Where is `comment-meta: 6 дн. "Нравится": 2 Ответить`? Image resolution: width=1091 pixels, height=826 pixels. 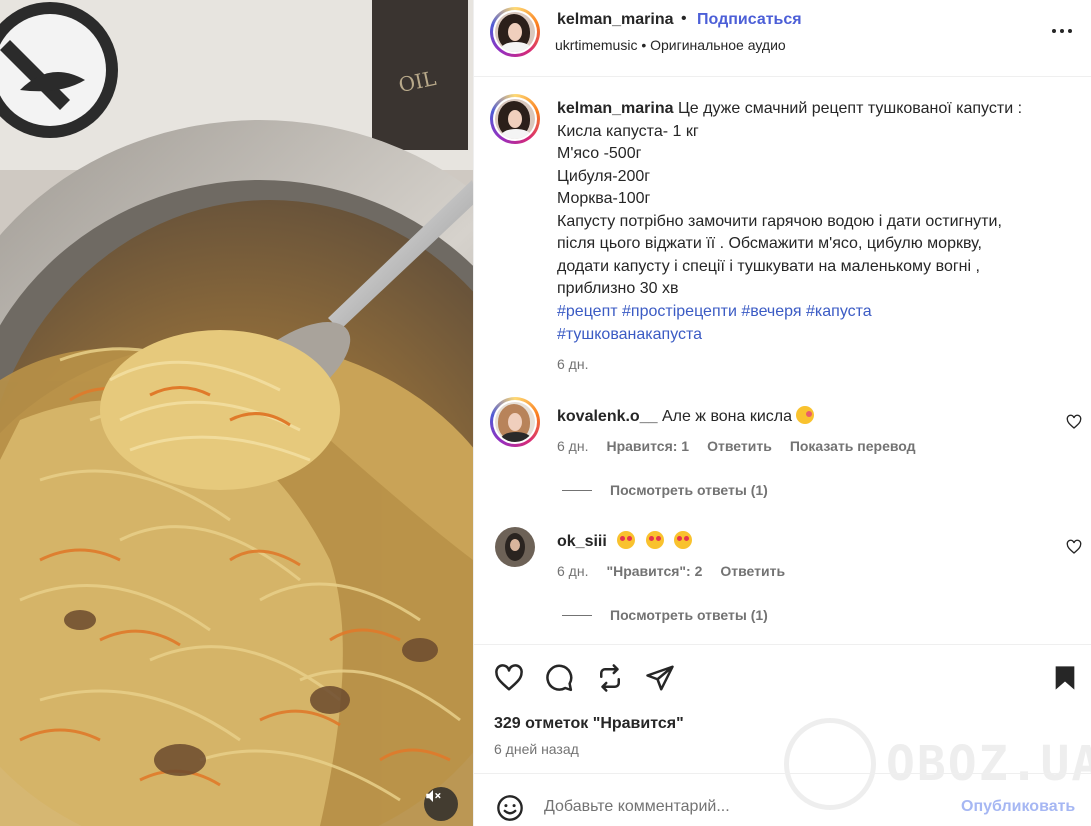 comment-meta: 6 дн. "Нравится": 2 Ответить is located at coordinates (671, 571).